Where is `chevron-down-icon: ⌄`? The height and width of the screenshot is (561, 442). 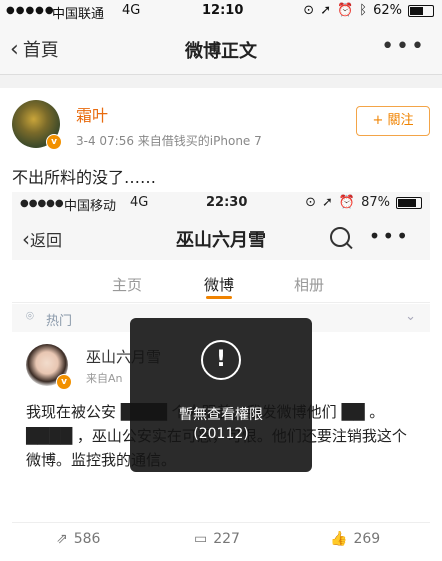 chevron-down-icon: ⌄ is located at coordinates (410, 316).